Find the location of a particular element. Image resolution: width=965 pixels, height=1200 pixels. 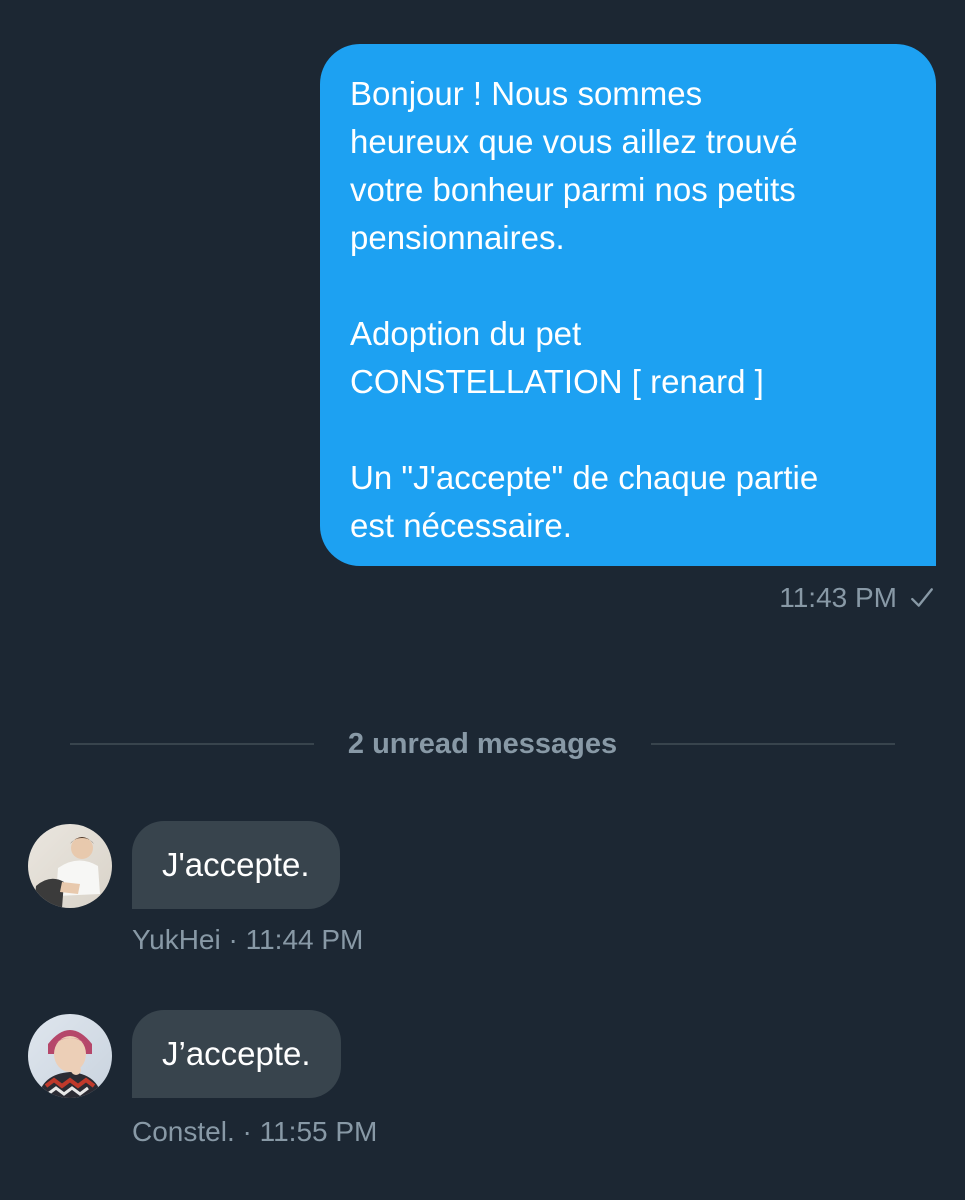

sender-name: YukHei is located at coordinates (176, 939).